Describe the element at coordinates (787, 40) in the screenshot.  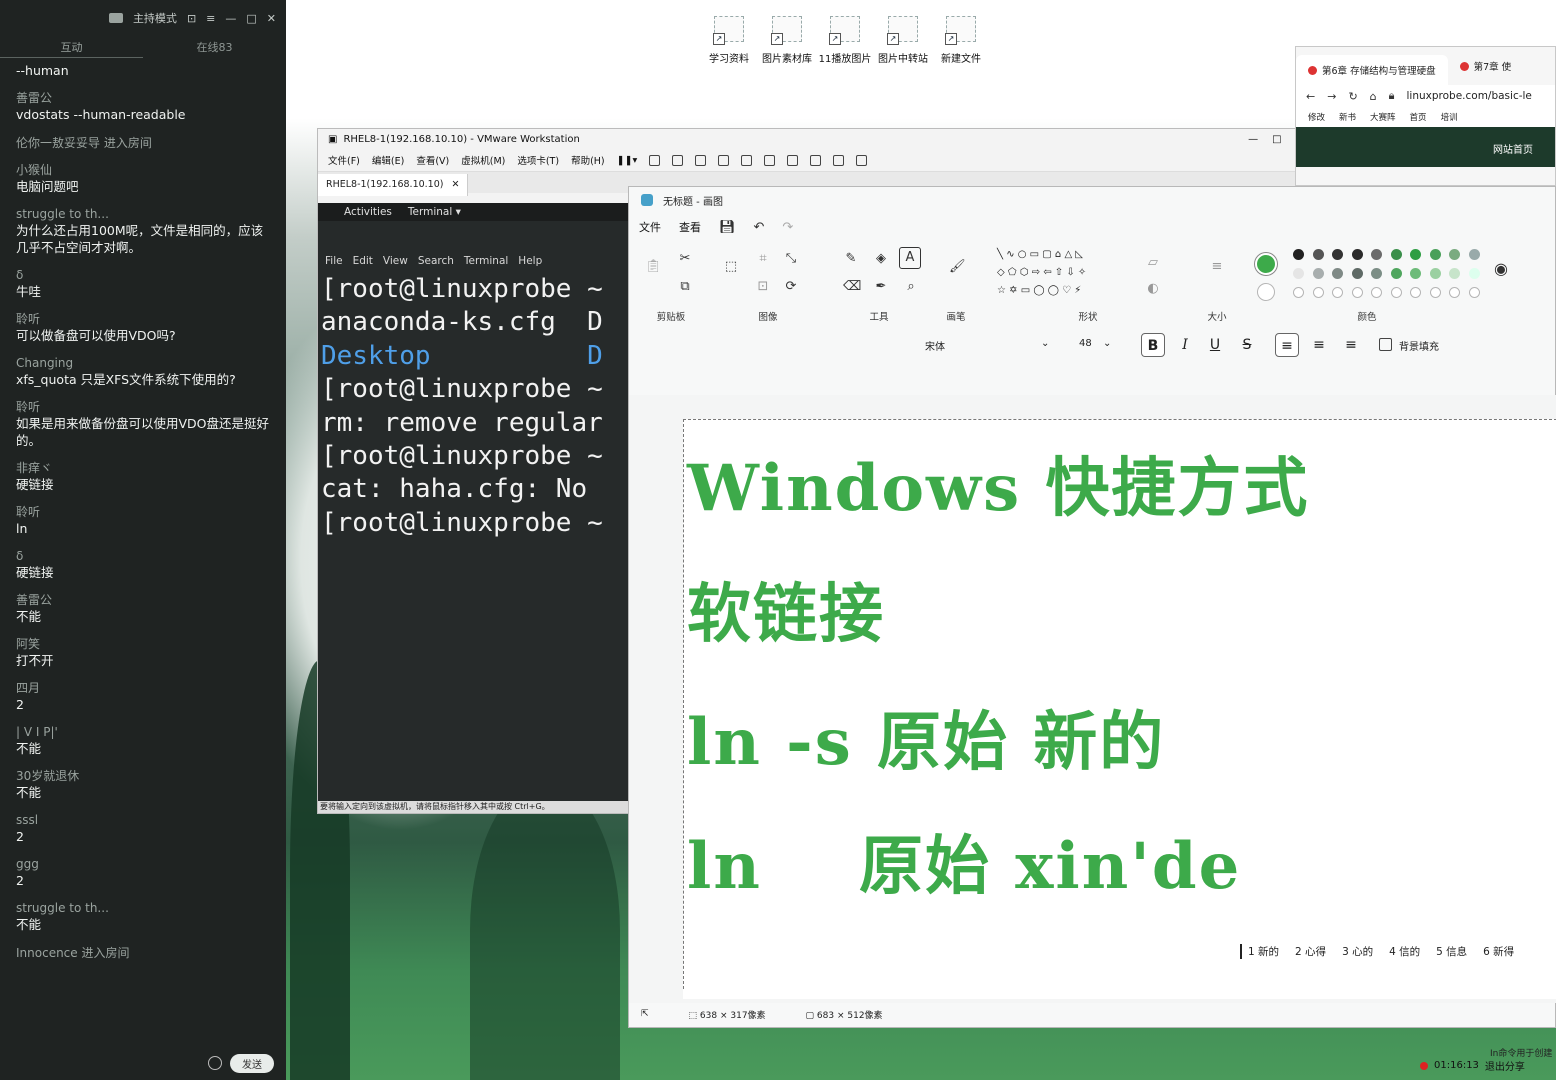
I see `desktop-icon: ↗ 图片素材库` at that location.